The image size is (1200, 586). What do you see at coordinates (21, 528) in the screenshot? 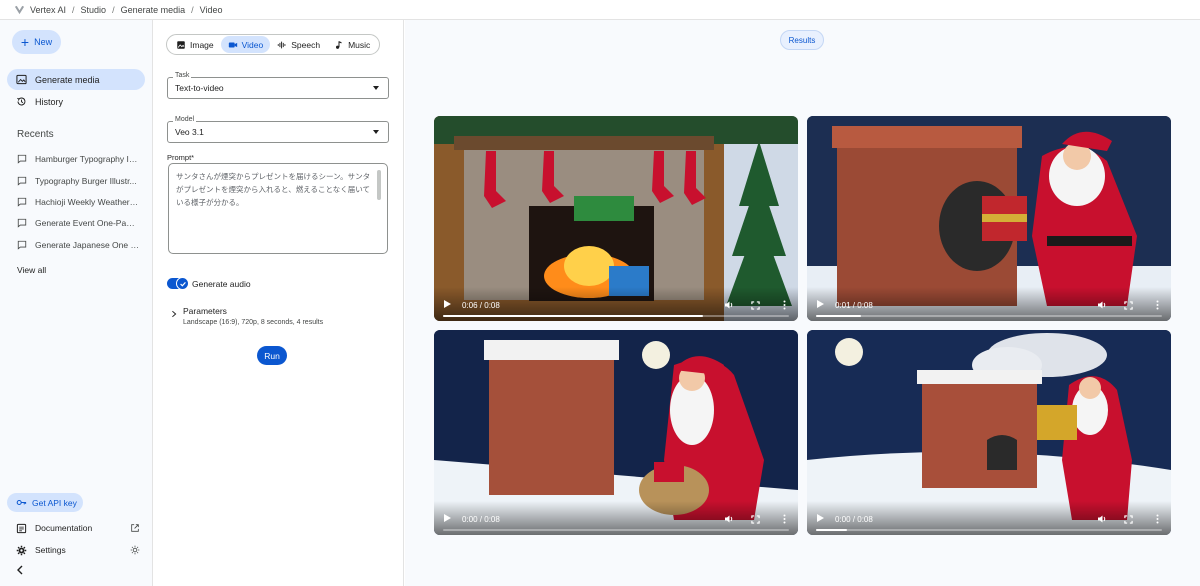
I see `documentation-icon` at bounding box center [21, 528].